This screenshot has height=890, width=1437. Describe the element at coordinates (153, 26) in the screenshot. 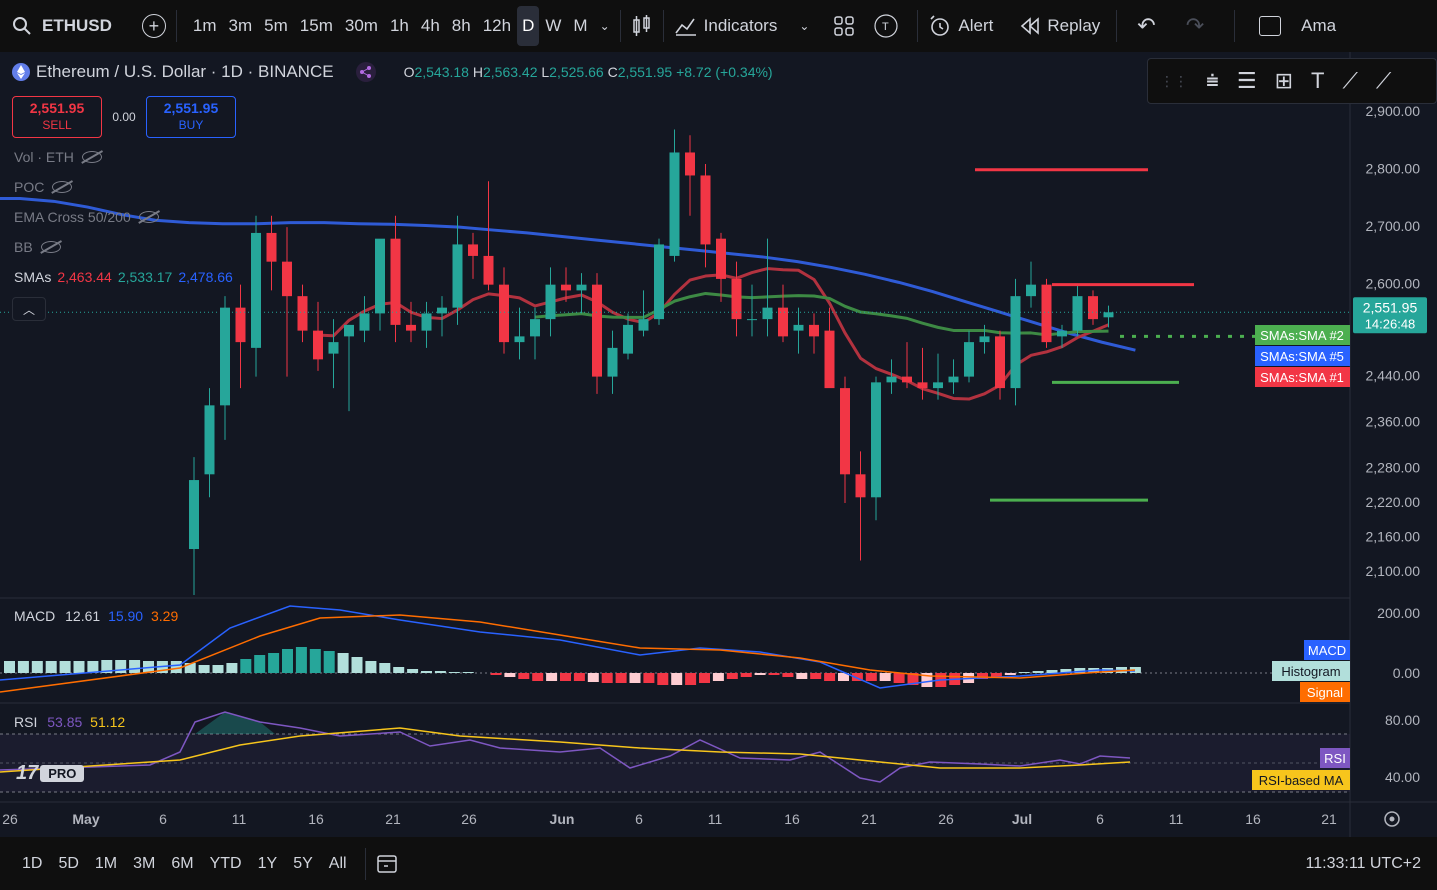

I see `compare-symbol-button: +` at that location.